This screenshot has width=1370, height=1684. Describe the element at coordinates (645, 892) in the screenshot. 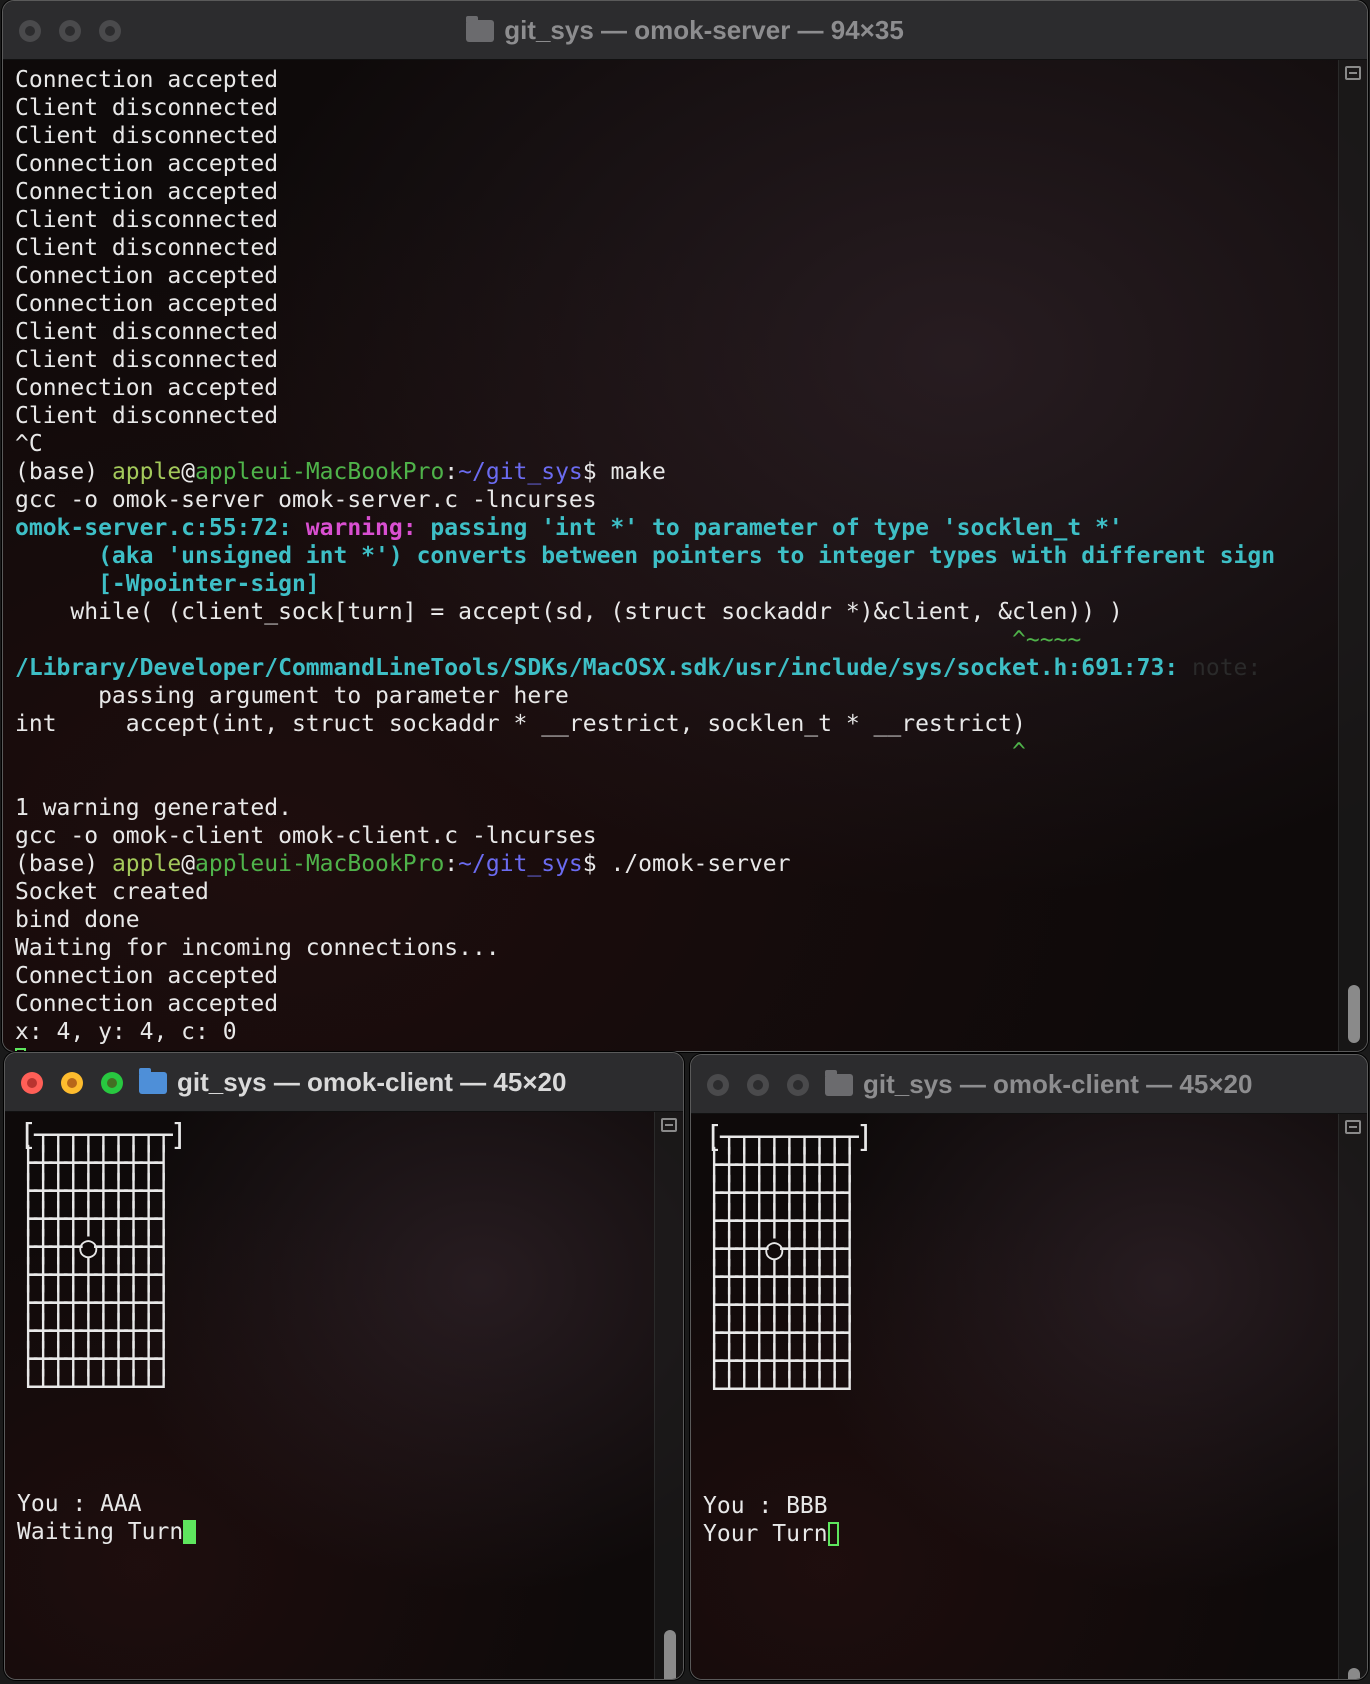

I see `terminal-line: Socket created` at that location.